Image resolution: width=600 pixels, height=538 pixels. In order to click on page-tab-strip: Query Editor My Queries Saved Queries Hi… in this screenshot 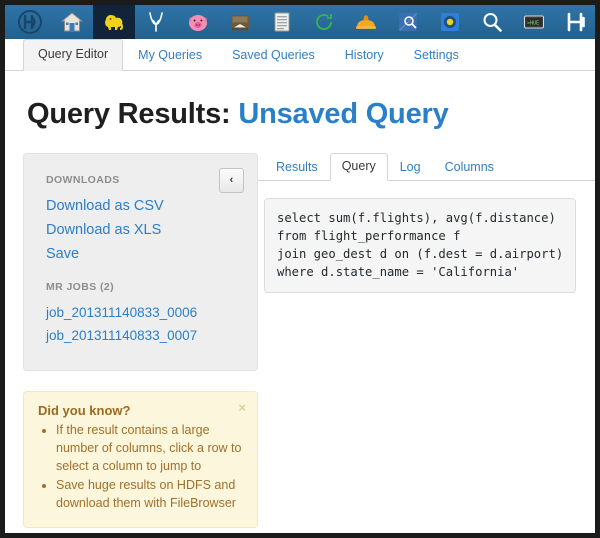, I will do `click(300, 55)`.